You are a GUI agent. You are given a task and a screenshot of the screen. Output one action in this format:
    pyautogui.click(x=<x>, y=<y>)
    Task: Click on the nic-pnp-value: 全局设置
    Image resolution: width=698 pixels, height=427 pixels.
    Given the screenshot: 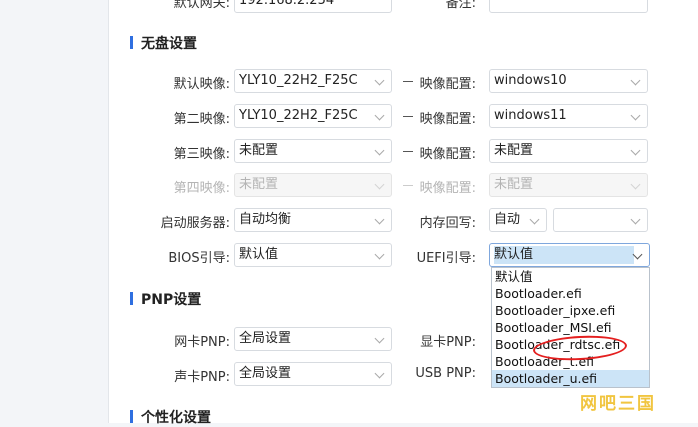 What is the action you would take?
    pyautogui.click(x=265, y=338)
    